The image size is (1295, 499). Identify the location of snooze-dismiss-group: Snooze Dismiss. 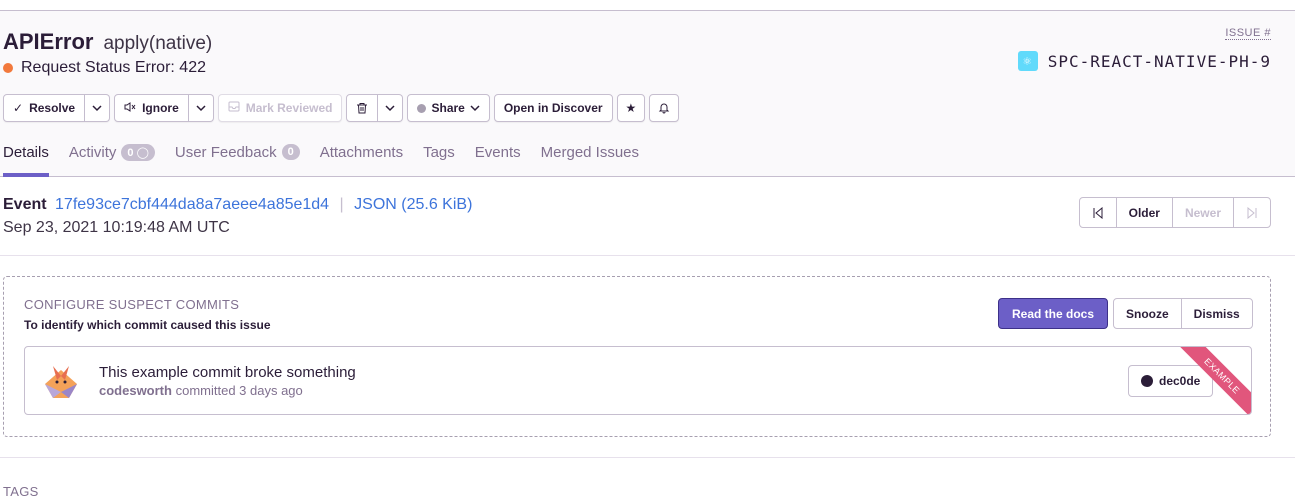
(1183, 313).